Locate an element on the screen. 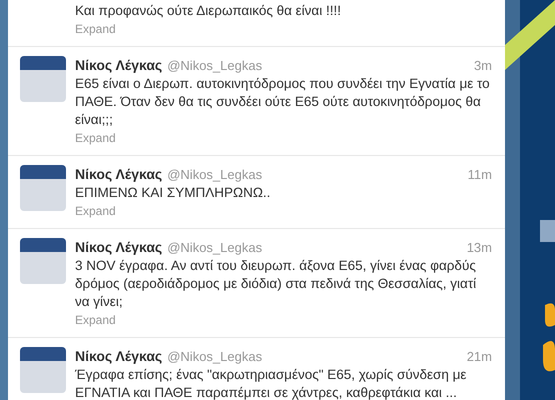 Image resolution: width=555 pixels, height=400 pixels. tweet-time: 3m is located at coordinates (483, 66).